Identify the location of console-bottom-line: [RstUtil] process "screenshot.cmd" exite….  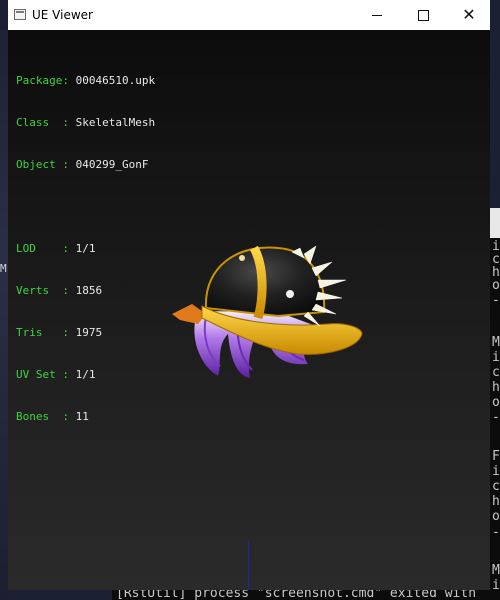
(301, 595).